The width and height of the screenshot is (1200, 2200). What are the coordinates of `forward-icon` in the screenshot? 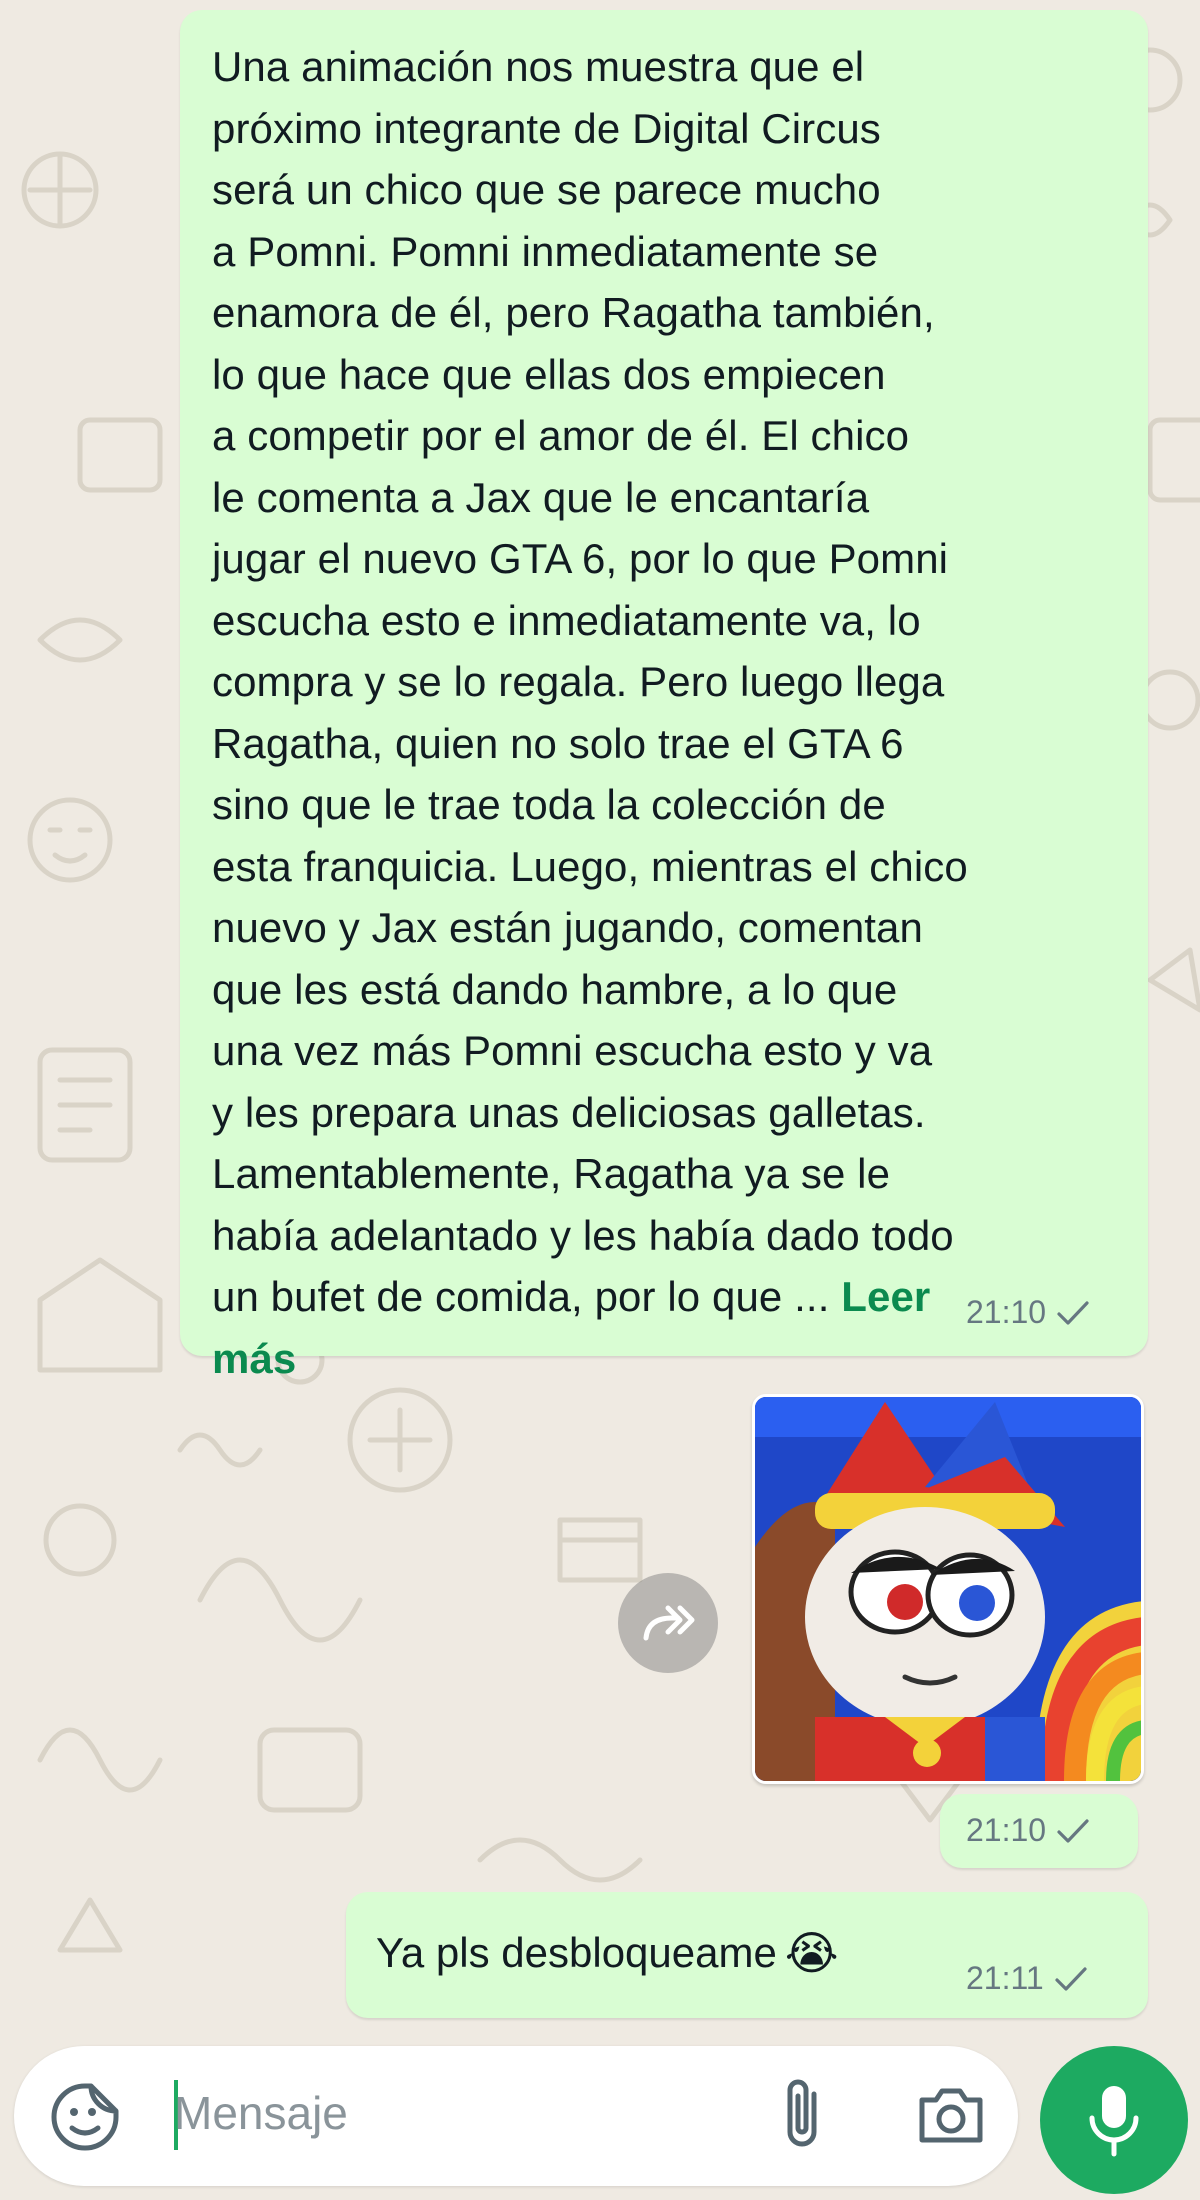 It's located at (669, 1623).